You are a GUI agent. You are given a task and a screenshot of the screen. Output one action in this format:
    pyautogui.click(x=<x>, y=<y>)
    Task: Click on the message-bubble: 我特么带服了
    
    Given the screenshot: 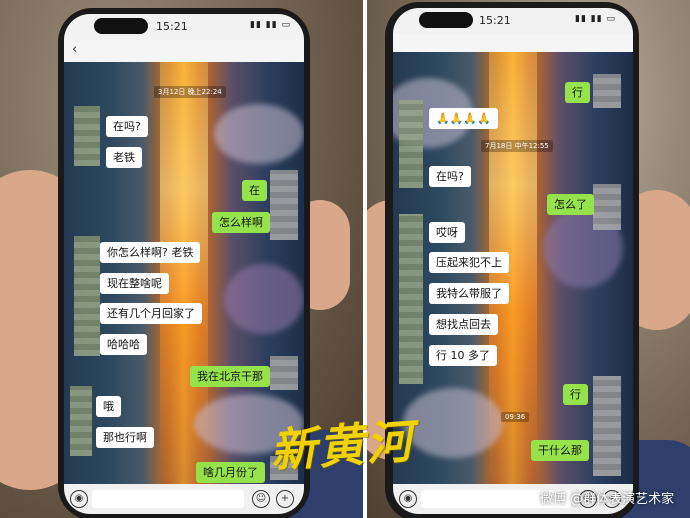 What is the action you would take?
    pyautogui.click(x=469, y=293)
    